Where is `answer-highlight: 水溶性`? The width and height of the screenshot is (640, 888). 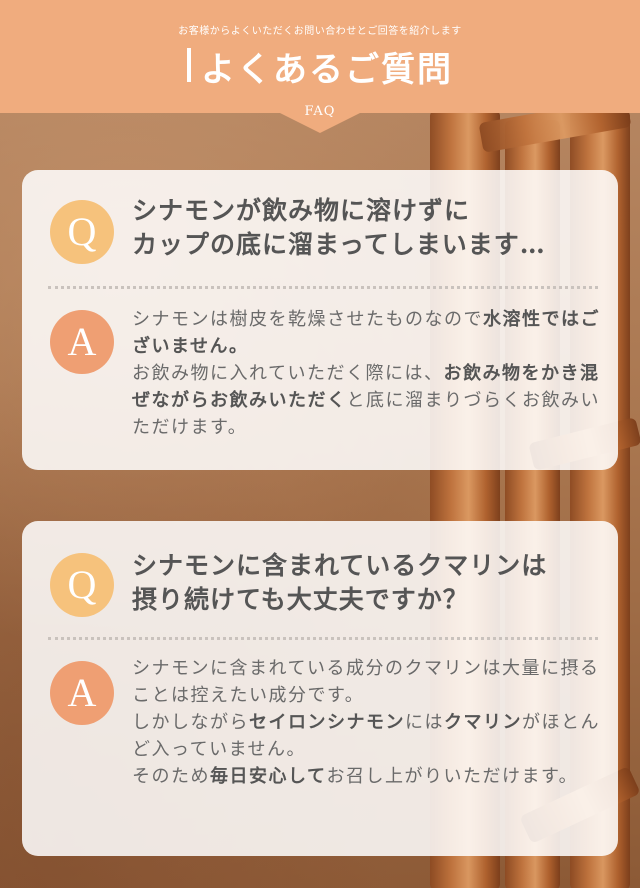
answer-highlight: 水溶性 is located at coordinates (512, 319).